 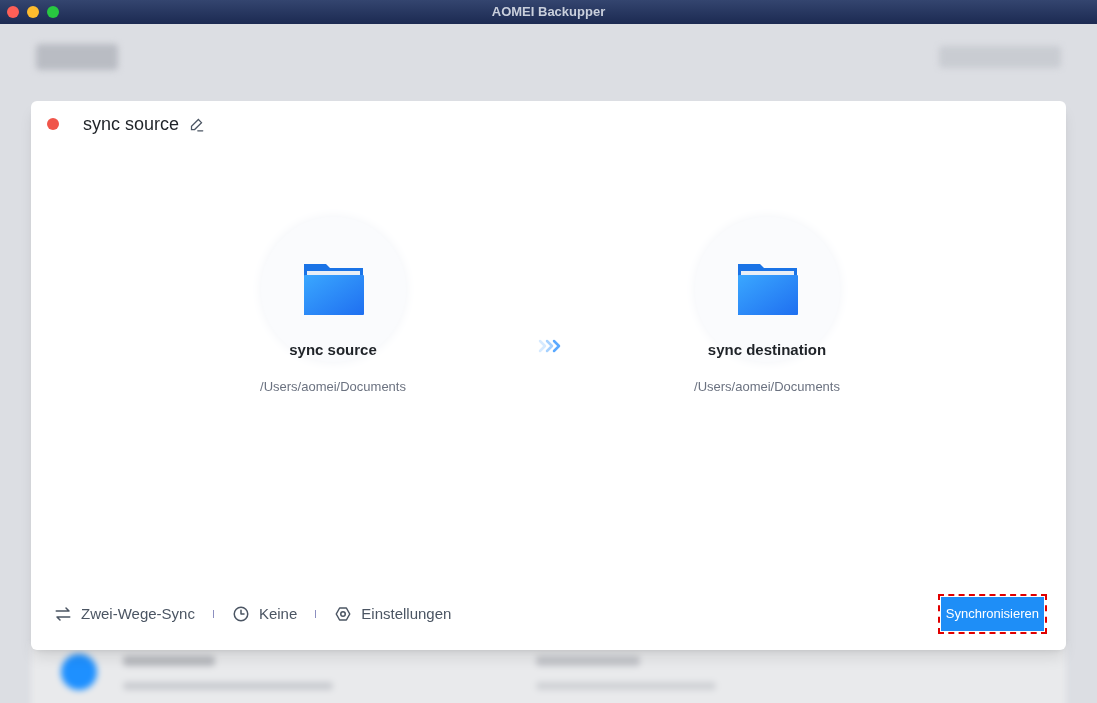 What do you see at coordinates (240, 614) in the screenshot?
I see `clock-icon` at bounding box center [240, 614].